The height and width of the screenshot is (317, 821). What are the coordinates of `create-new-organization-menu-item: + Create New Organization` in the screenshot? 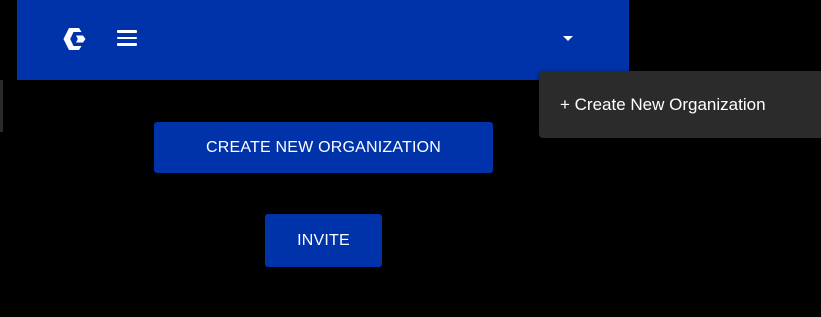 It's located at (663, 105).